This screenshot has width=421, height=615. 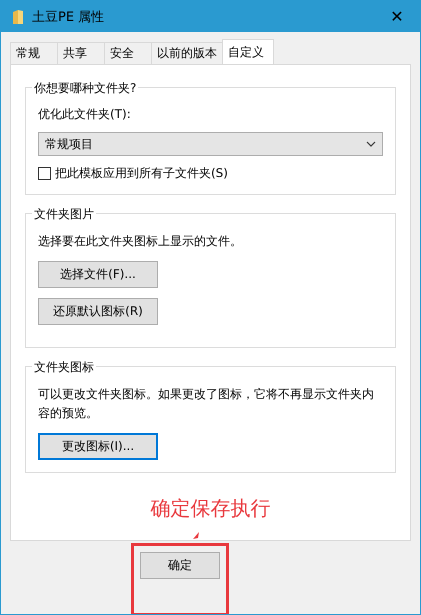 What do you see at coordinates (84, 114) in the screenshot?
I see `field-label: 优化此文件夹(T):` at bounding box center [84, 114].